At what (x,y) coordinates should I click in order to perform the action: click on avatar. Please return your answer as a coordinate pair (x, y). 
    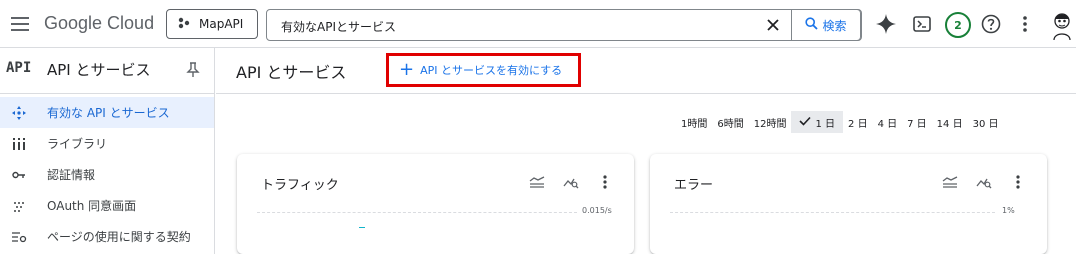
    Looking at the image, I should click on (1062, 25).